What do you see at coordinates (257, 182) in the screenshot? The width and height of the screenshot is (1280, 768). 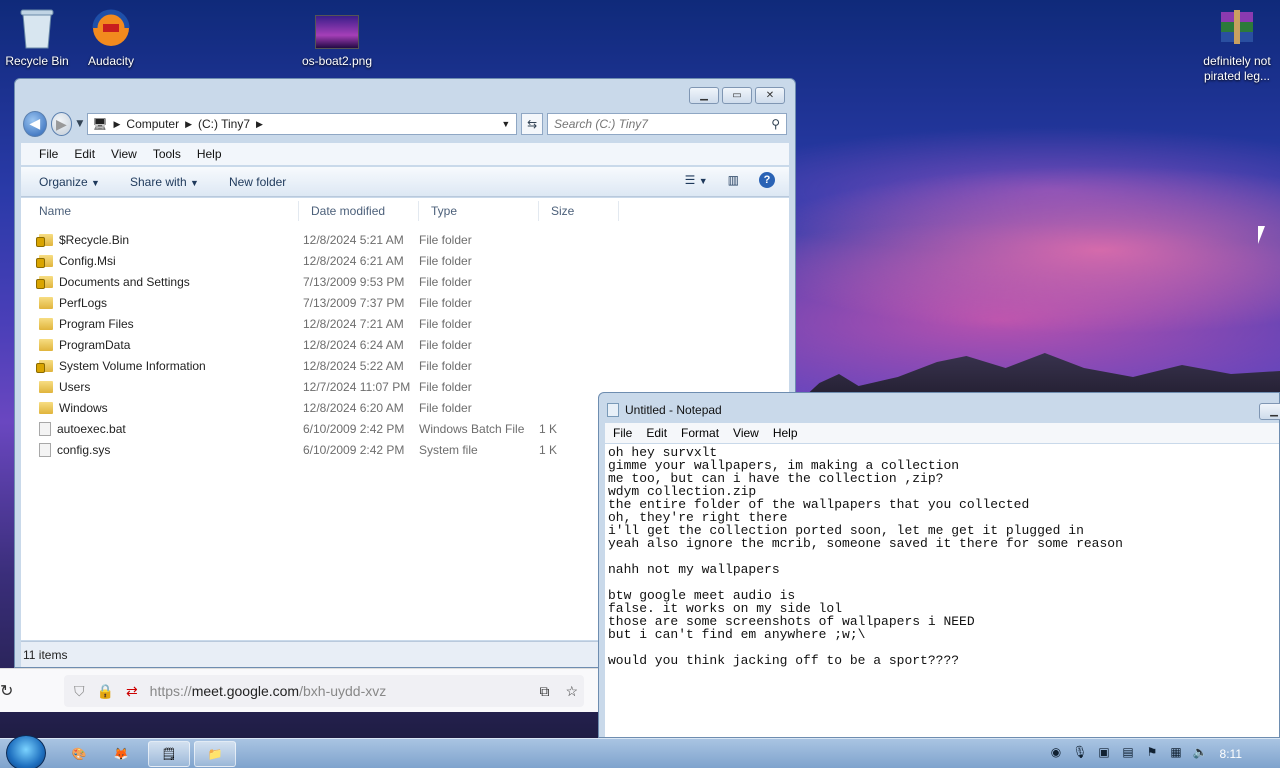 I see `new-folder-button: New folder` at bounding box center [257, 182].